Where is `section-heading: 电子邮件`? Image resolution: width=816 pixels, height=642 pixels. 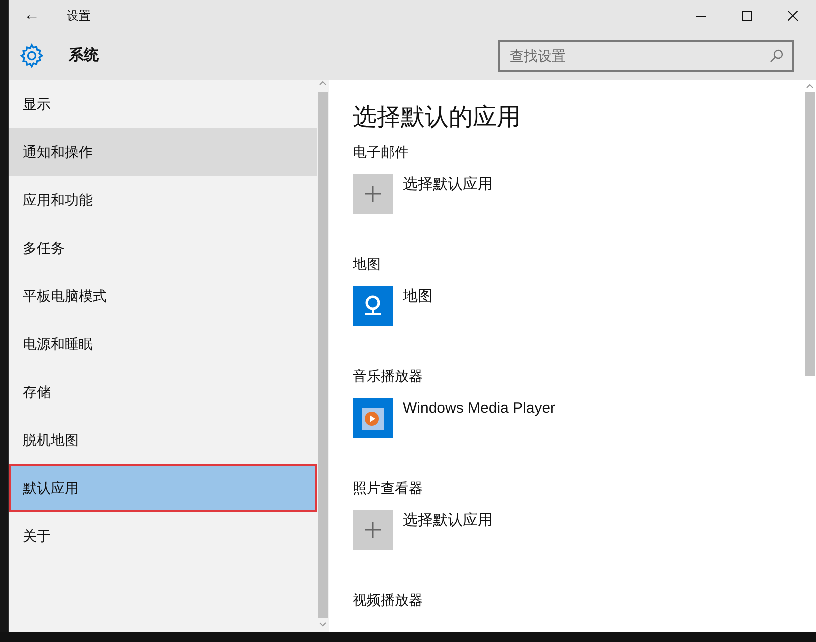
section-heading: 电子邮件 is located at coordinates (381, 152).